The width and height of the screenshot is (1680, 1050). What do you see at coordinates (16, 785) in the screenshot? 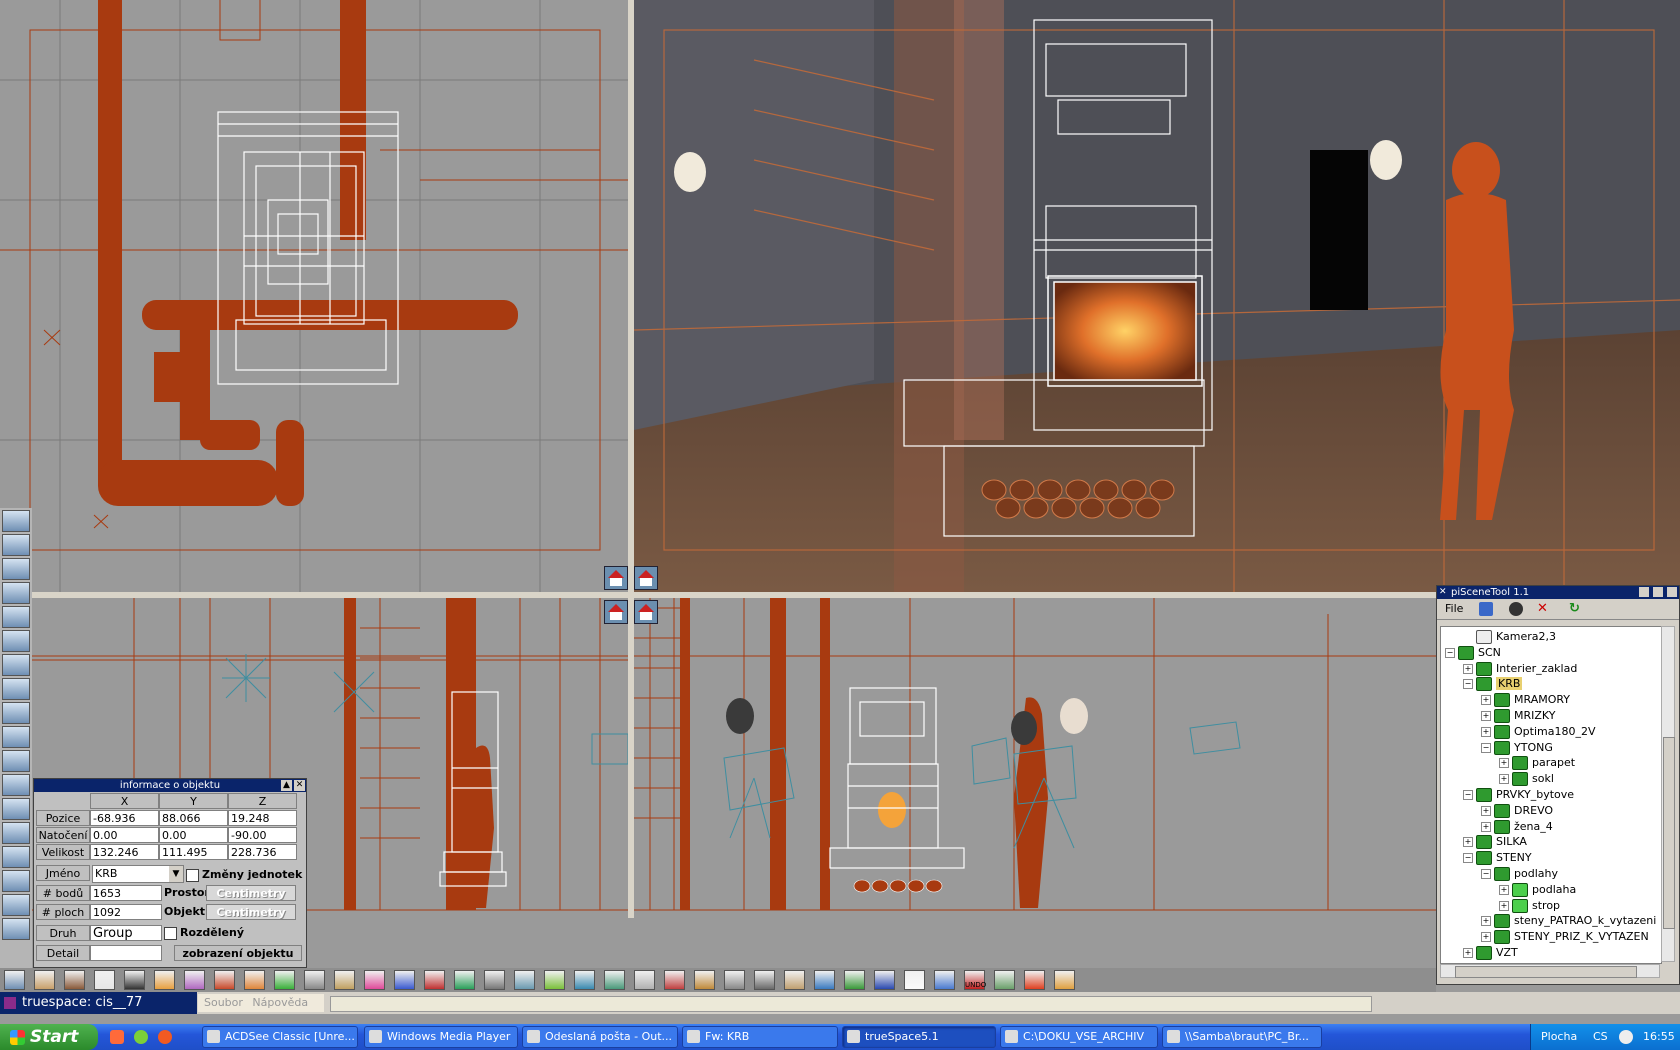
I see `tool-path-icon` at bounding box center [16, 785].